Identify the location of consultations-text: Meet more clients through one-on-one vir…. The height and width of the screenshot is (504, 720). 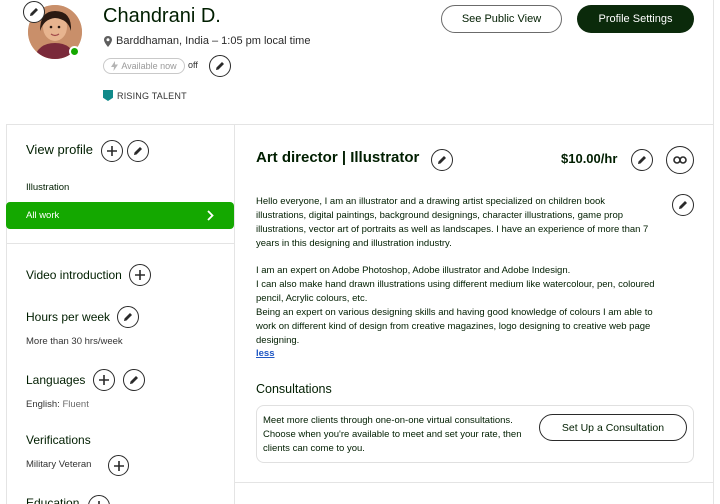
(392, 434).